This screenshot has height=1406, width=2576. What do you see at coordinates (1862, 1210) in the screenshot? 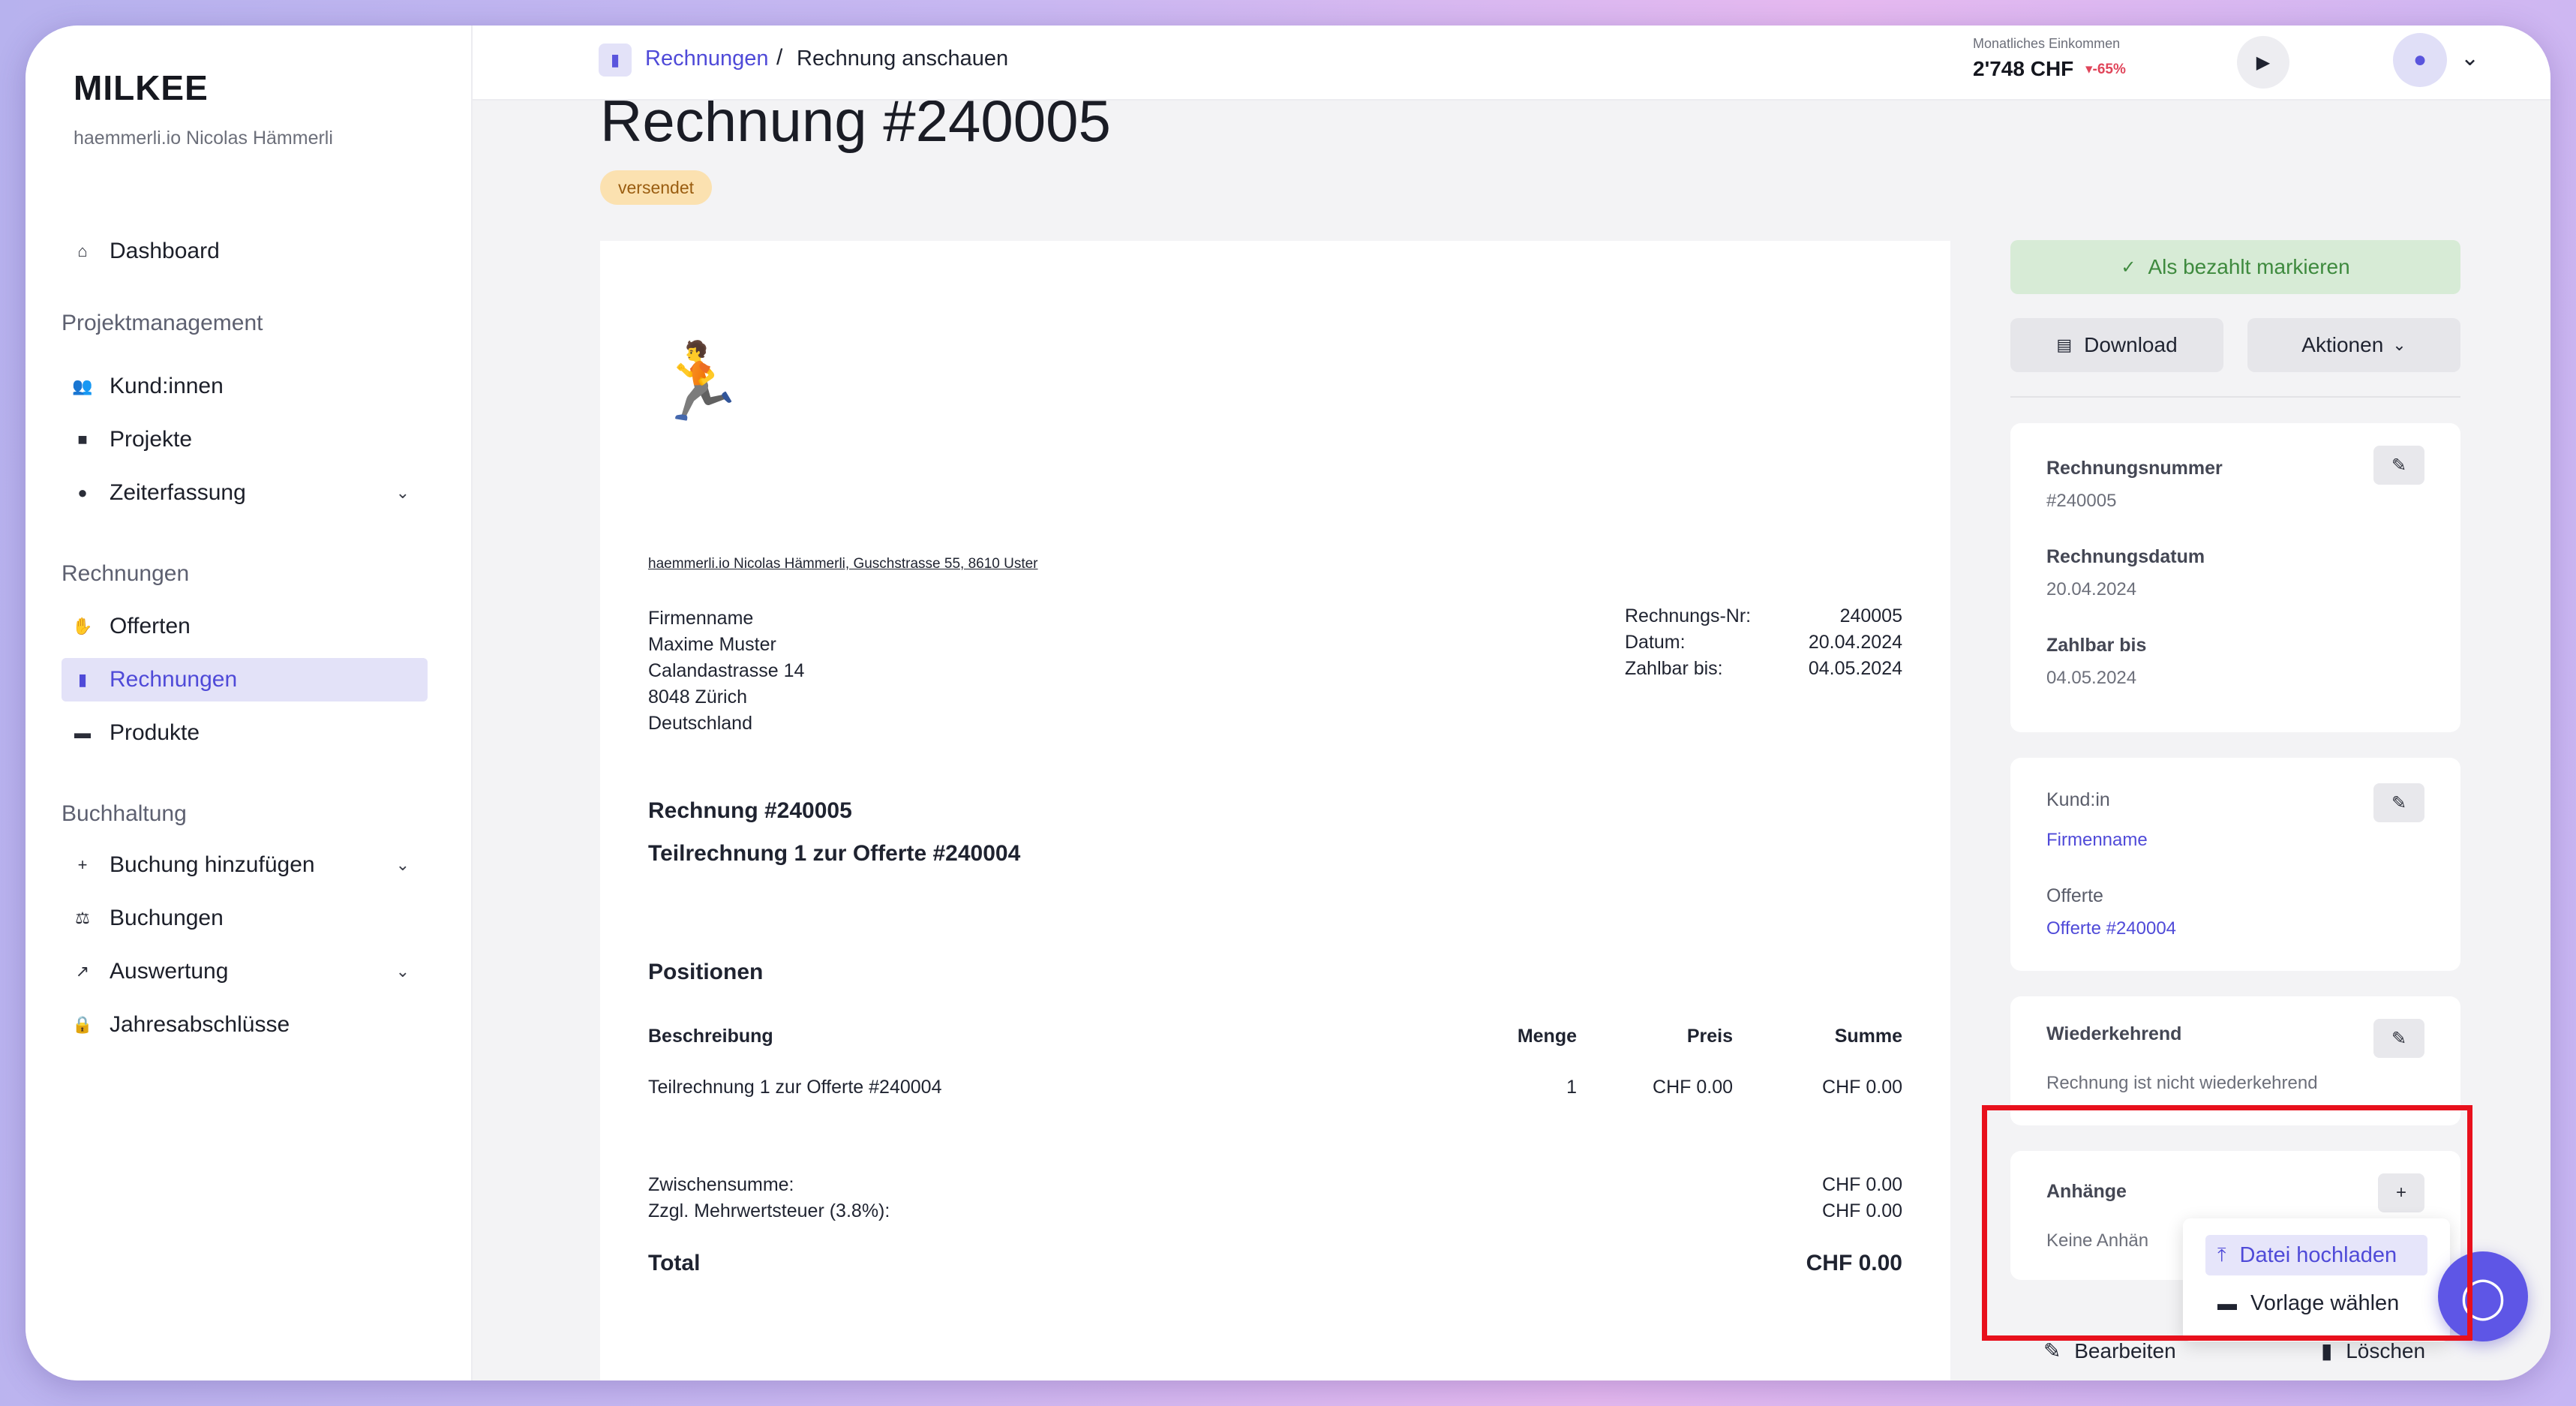
I see `vat-value: CHF 0.00` at bounding box center [1862, 1210].